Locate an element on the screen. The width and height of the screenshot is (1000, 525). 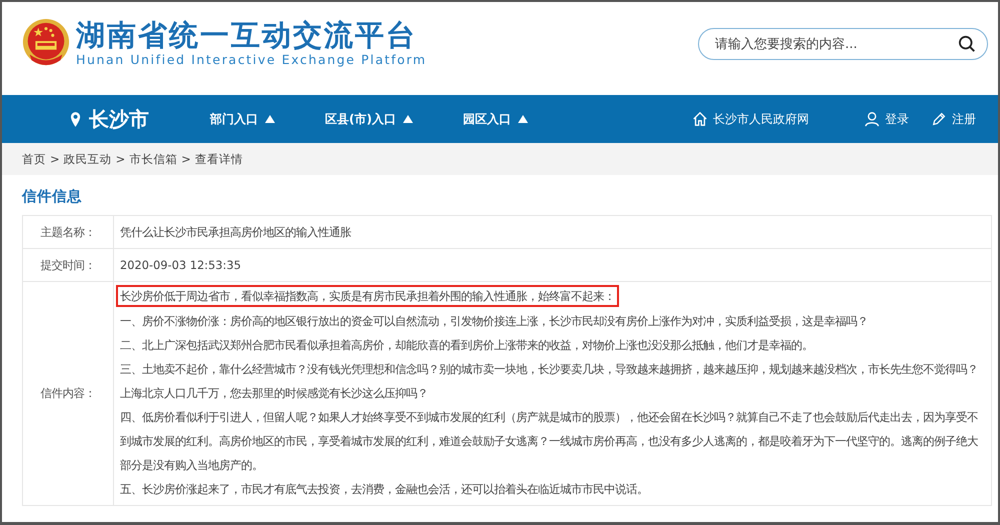
nav-link: 长沙市人民政府网 is located at coordinates (761, 119).